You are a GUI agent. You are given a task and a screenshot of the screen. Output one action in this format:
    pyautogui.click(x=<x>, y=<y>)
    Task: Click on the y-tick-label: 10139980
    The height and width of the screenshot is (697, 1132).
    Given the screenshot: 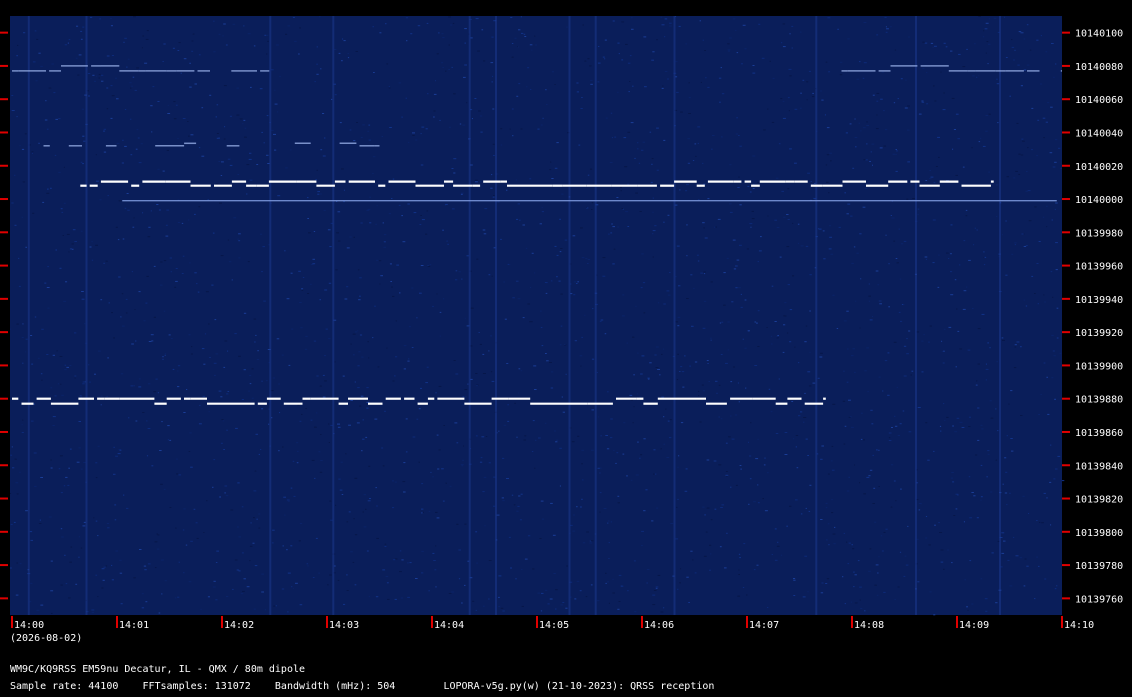 What is the action you would take?
    pyautogui.click(x=1099, y=233)
    